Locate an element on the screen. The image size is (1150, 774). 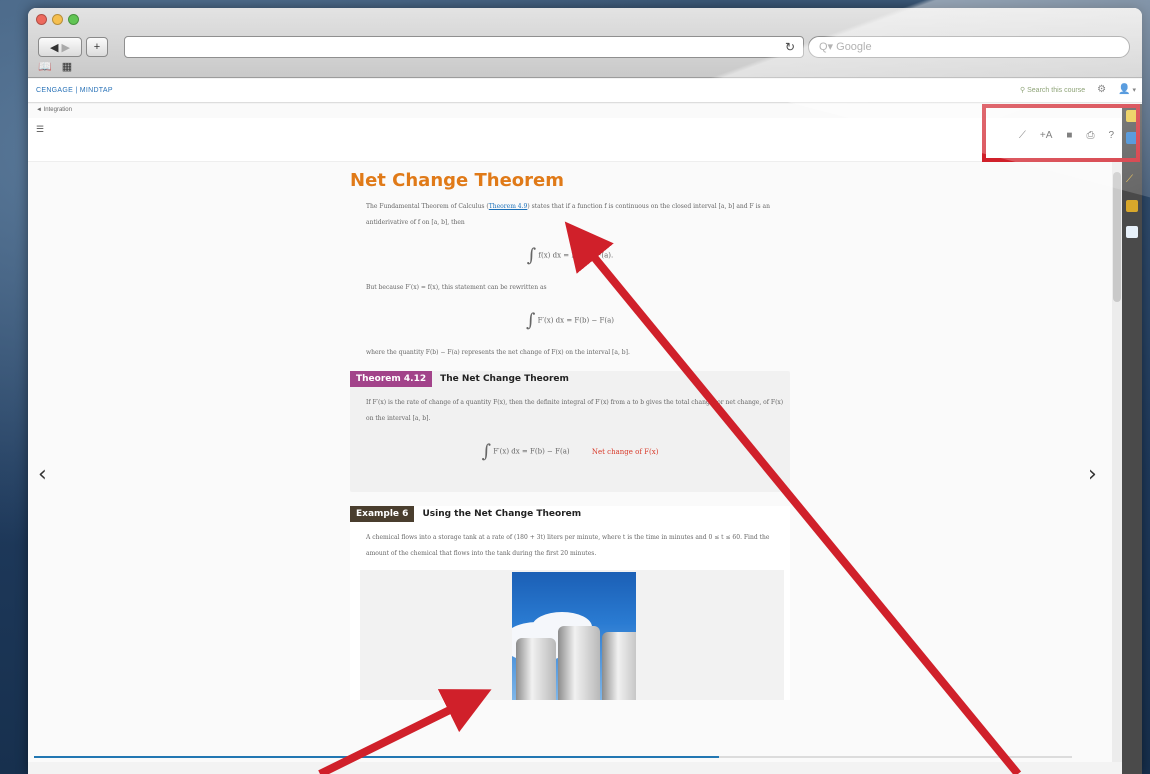
back-forward-button: ◀ ▶ is located at coordinates (60, 47).